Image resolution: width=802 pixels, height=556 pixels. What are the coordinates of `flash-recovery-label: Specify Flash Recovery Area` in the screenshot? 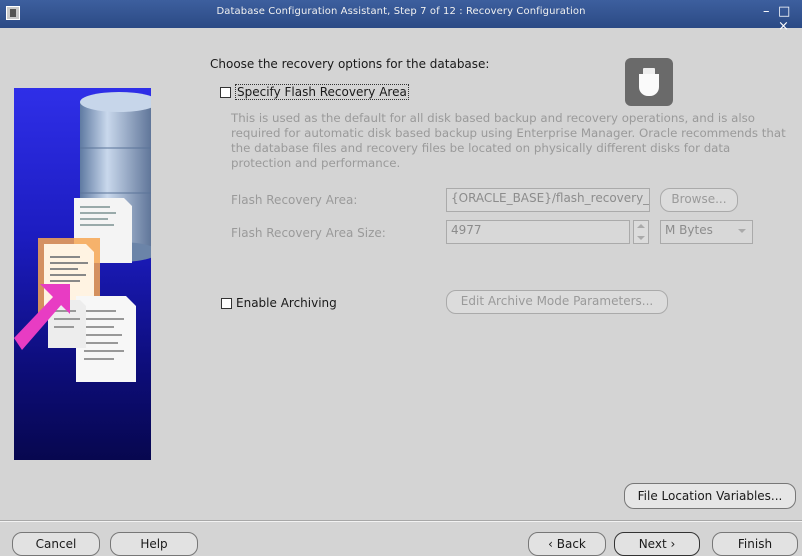 It's located at (322, 92).